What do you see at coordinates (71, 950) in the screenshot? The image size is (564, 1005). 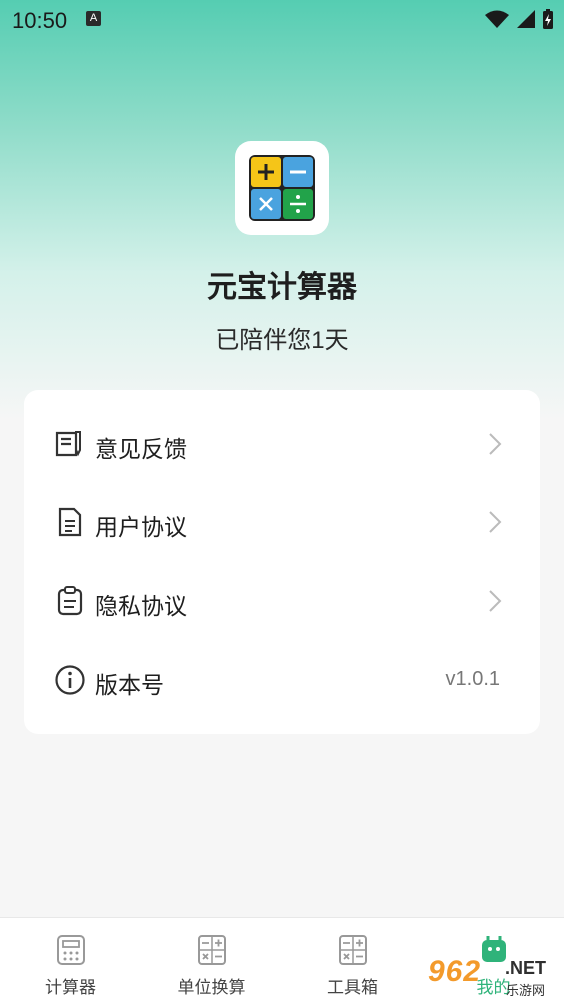 I see `calculator-icon` at bounding box center [71, 950].